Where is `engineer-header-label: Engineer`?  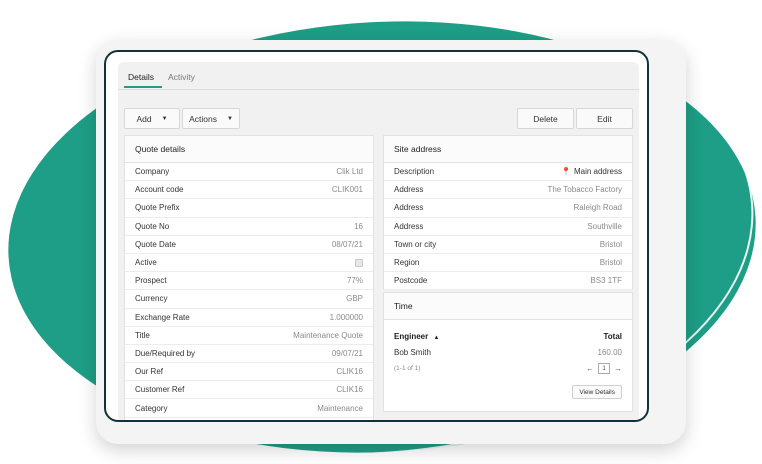
engineer-header-label: Engineer is located at coordinates (411, 336).